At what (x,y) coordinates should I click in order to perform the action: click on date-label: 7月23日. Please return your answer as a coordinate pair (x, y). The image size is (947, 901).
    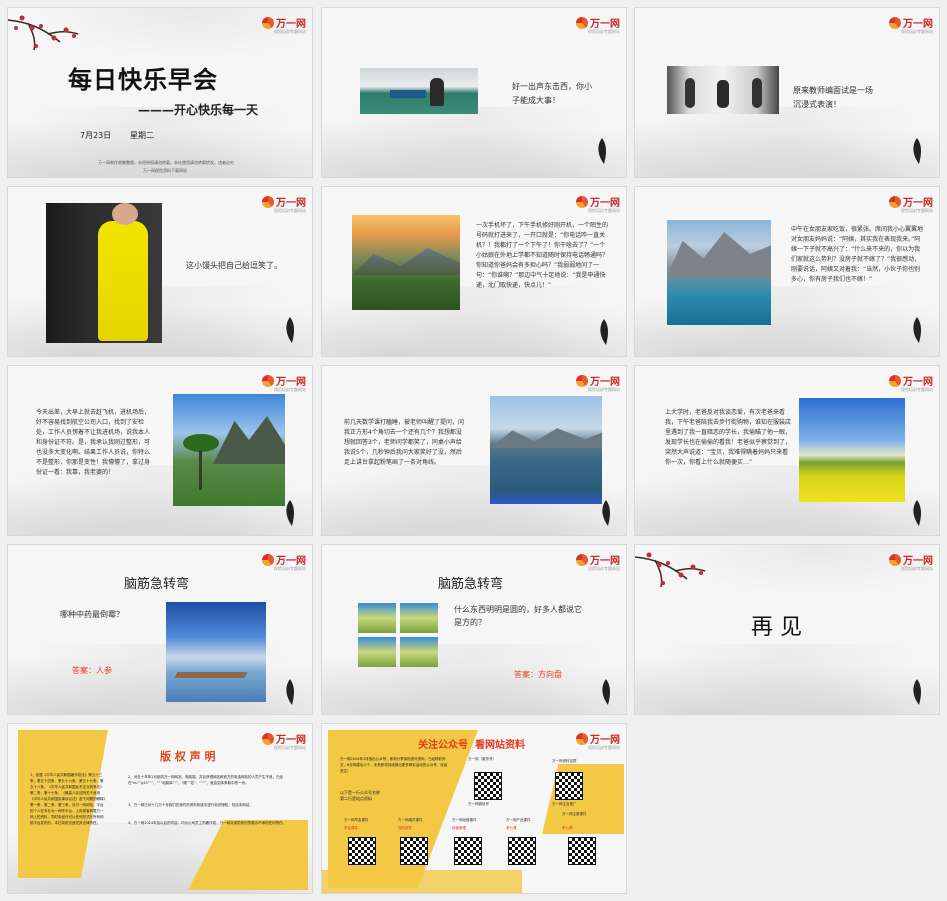
    Looking at the image, I should click on (96, 135).